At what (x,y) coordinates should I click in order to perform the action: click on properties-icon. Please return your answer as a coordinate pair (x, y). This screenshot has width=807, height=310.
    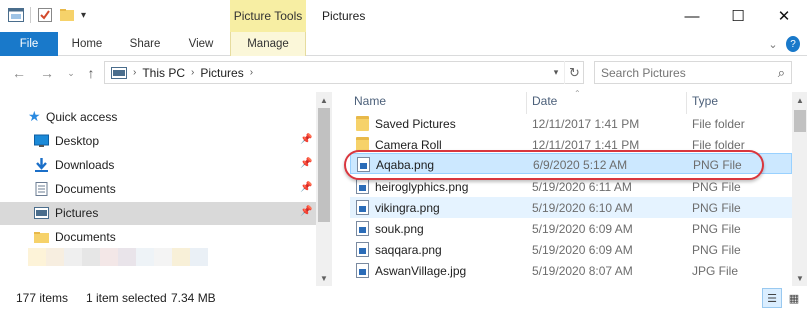
    Looking at the image, I should click on (45, 15).